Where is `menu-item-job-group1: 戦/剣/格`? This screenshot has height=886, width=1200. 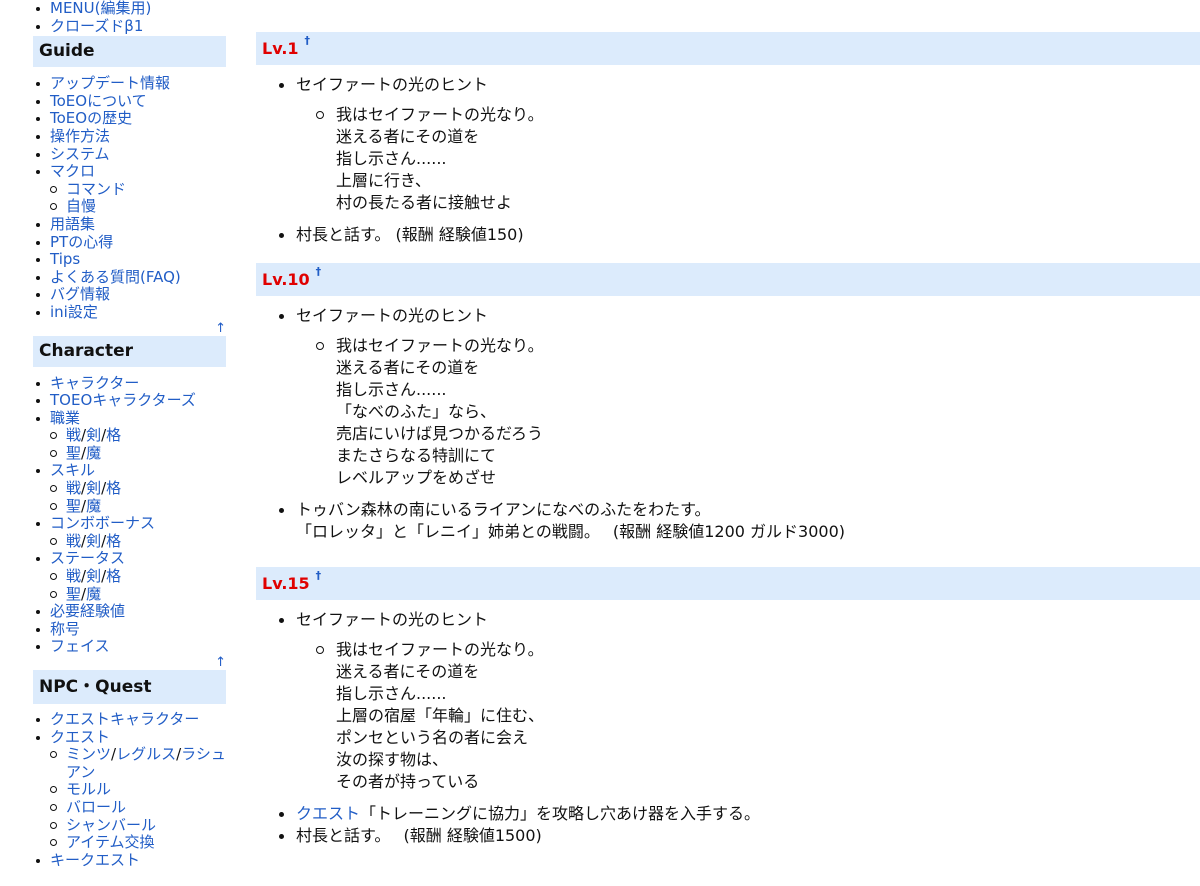
menu-item-job-group1: 戦/剣/格 is located at coordinates (145, 435).